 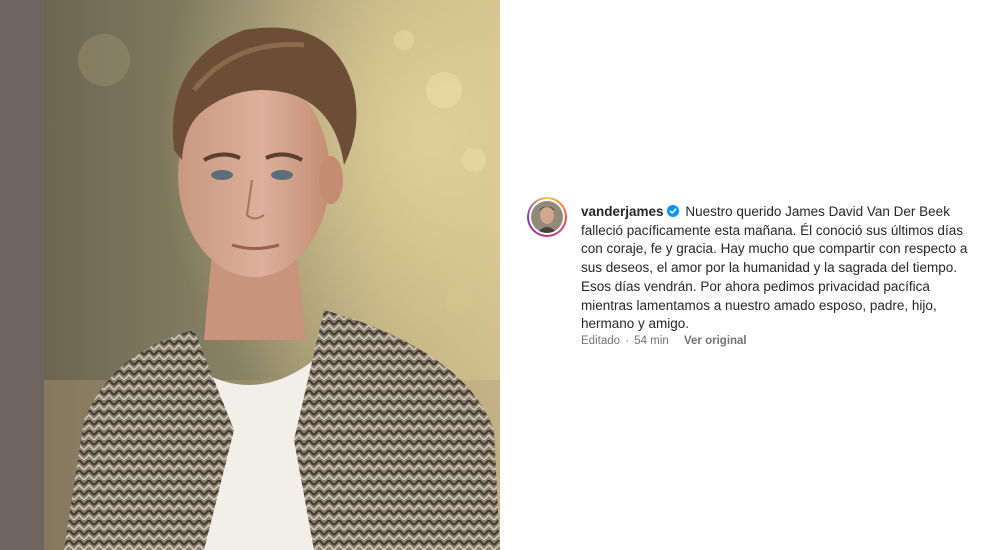 What do you see at coordinates (22, 275) in the screenshot?
I see `left-background-strip` at bounding box center [22, 275].